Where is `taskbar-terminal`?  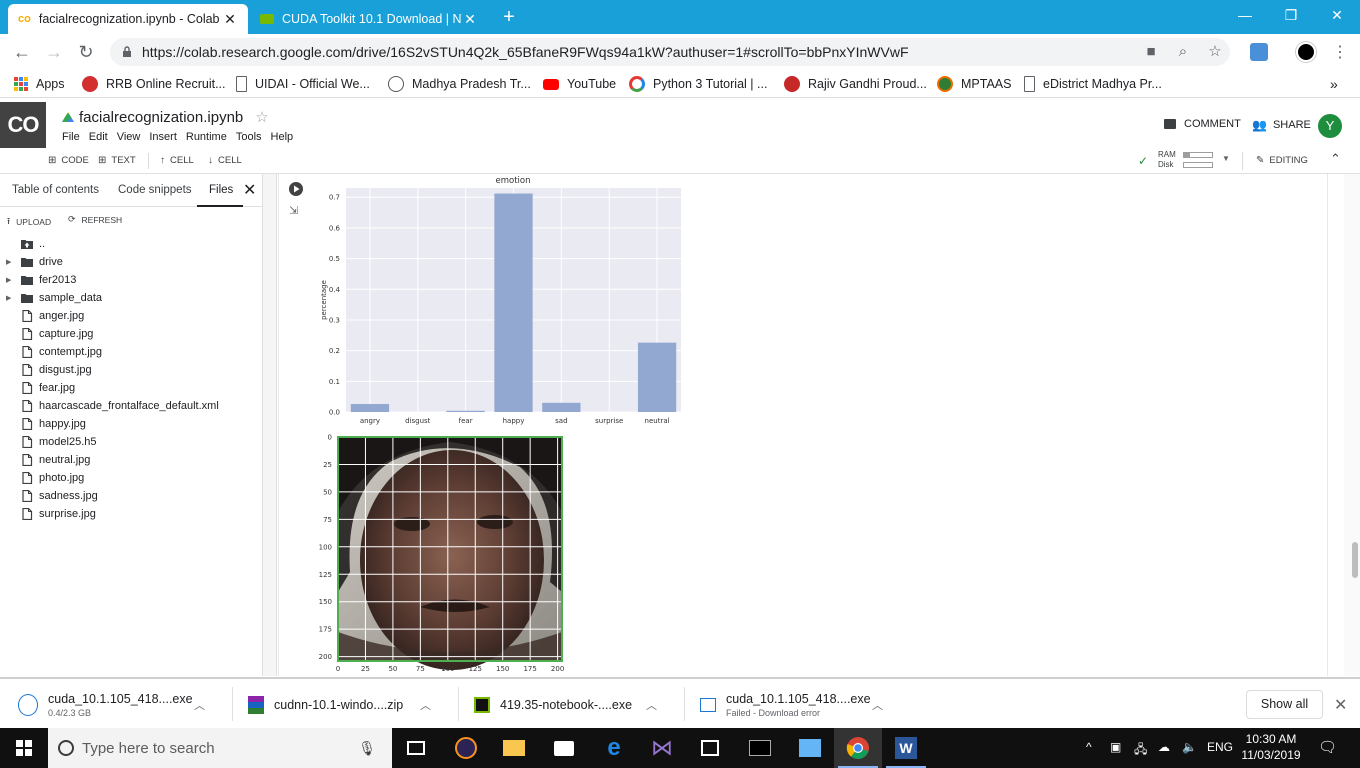 taskbar-terminal is located at coordinates (760, 748).